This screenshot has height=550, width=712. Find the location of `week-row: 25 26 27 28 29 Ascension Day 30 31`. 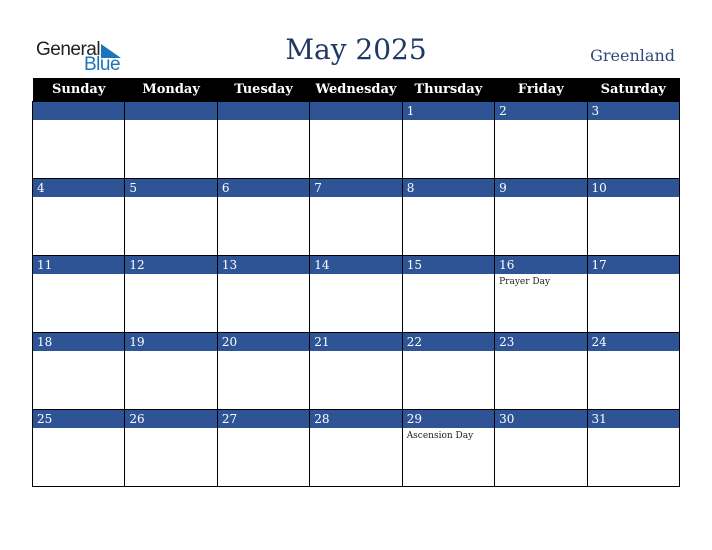

week-row: 25 26 27 28 29 Ascension Day 30 31 is located at coordinates (356, 448).